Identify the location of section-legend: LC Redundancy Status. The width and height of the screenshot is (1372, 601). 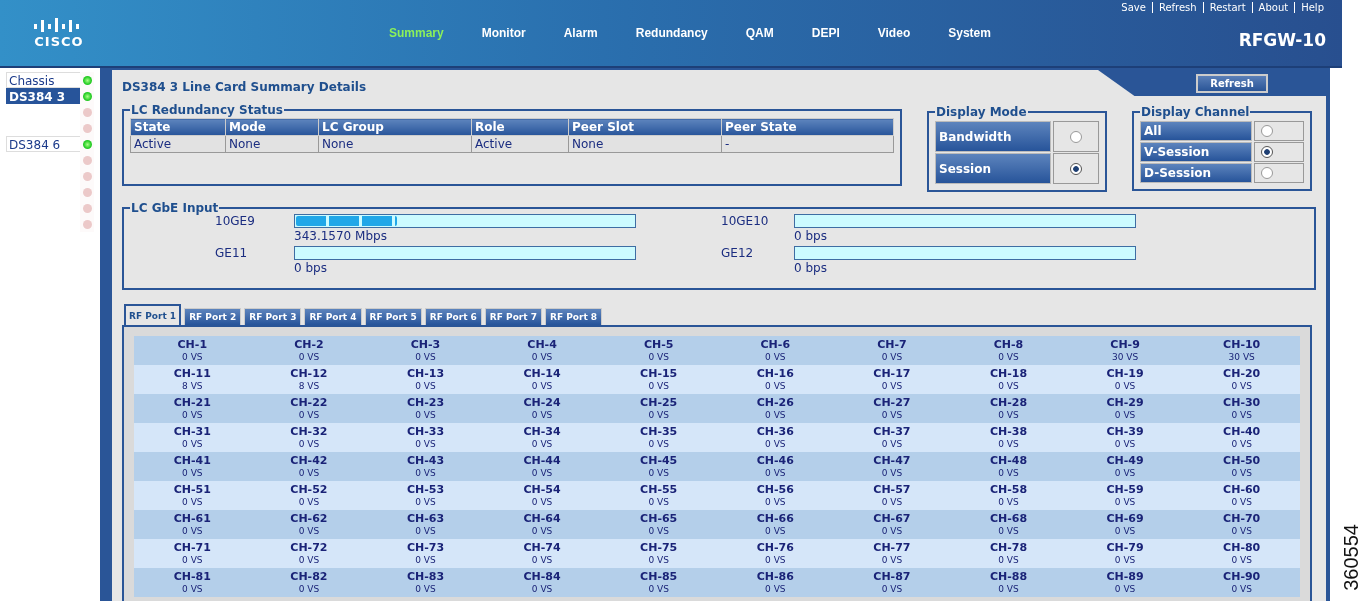
(207, 110).